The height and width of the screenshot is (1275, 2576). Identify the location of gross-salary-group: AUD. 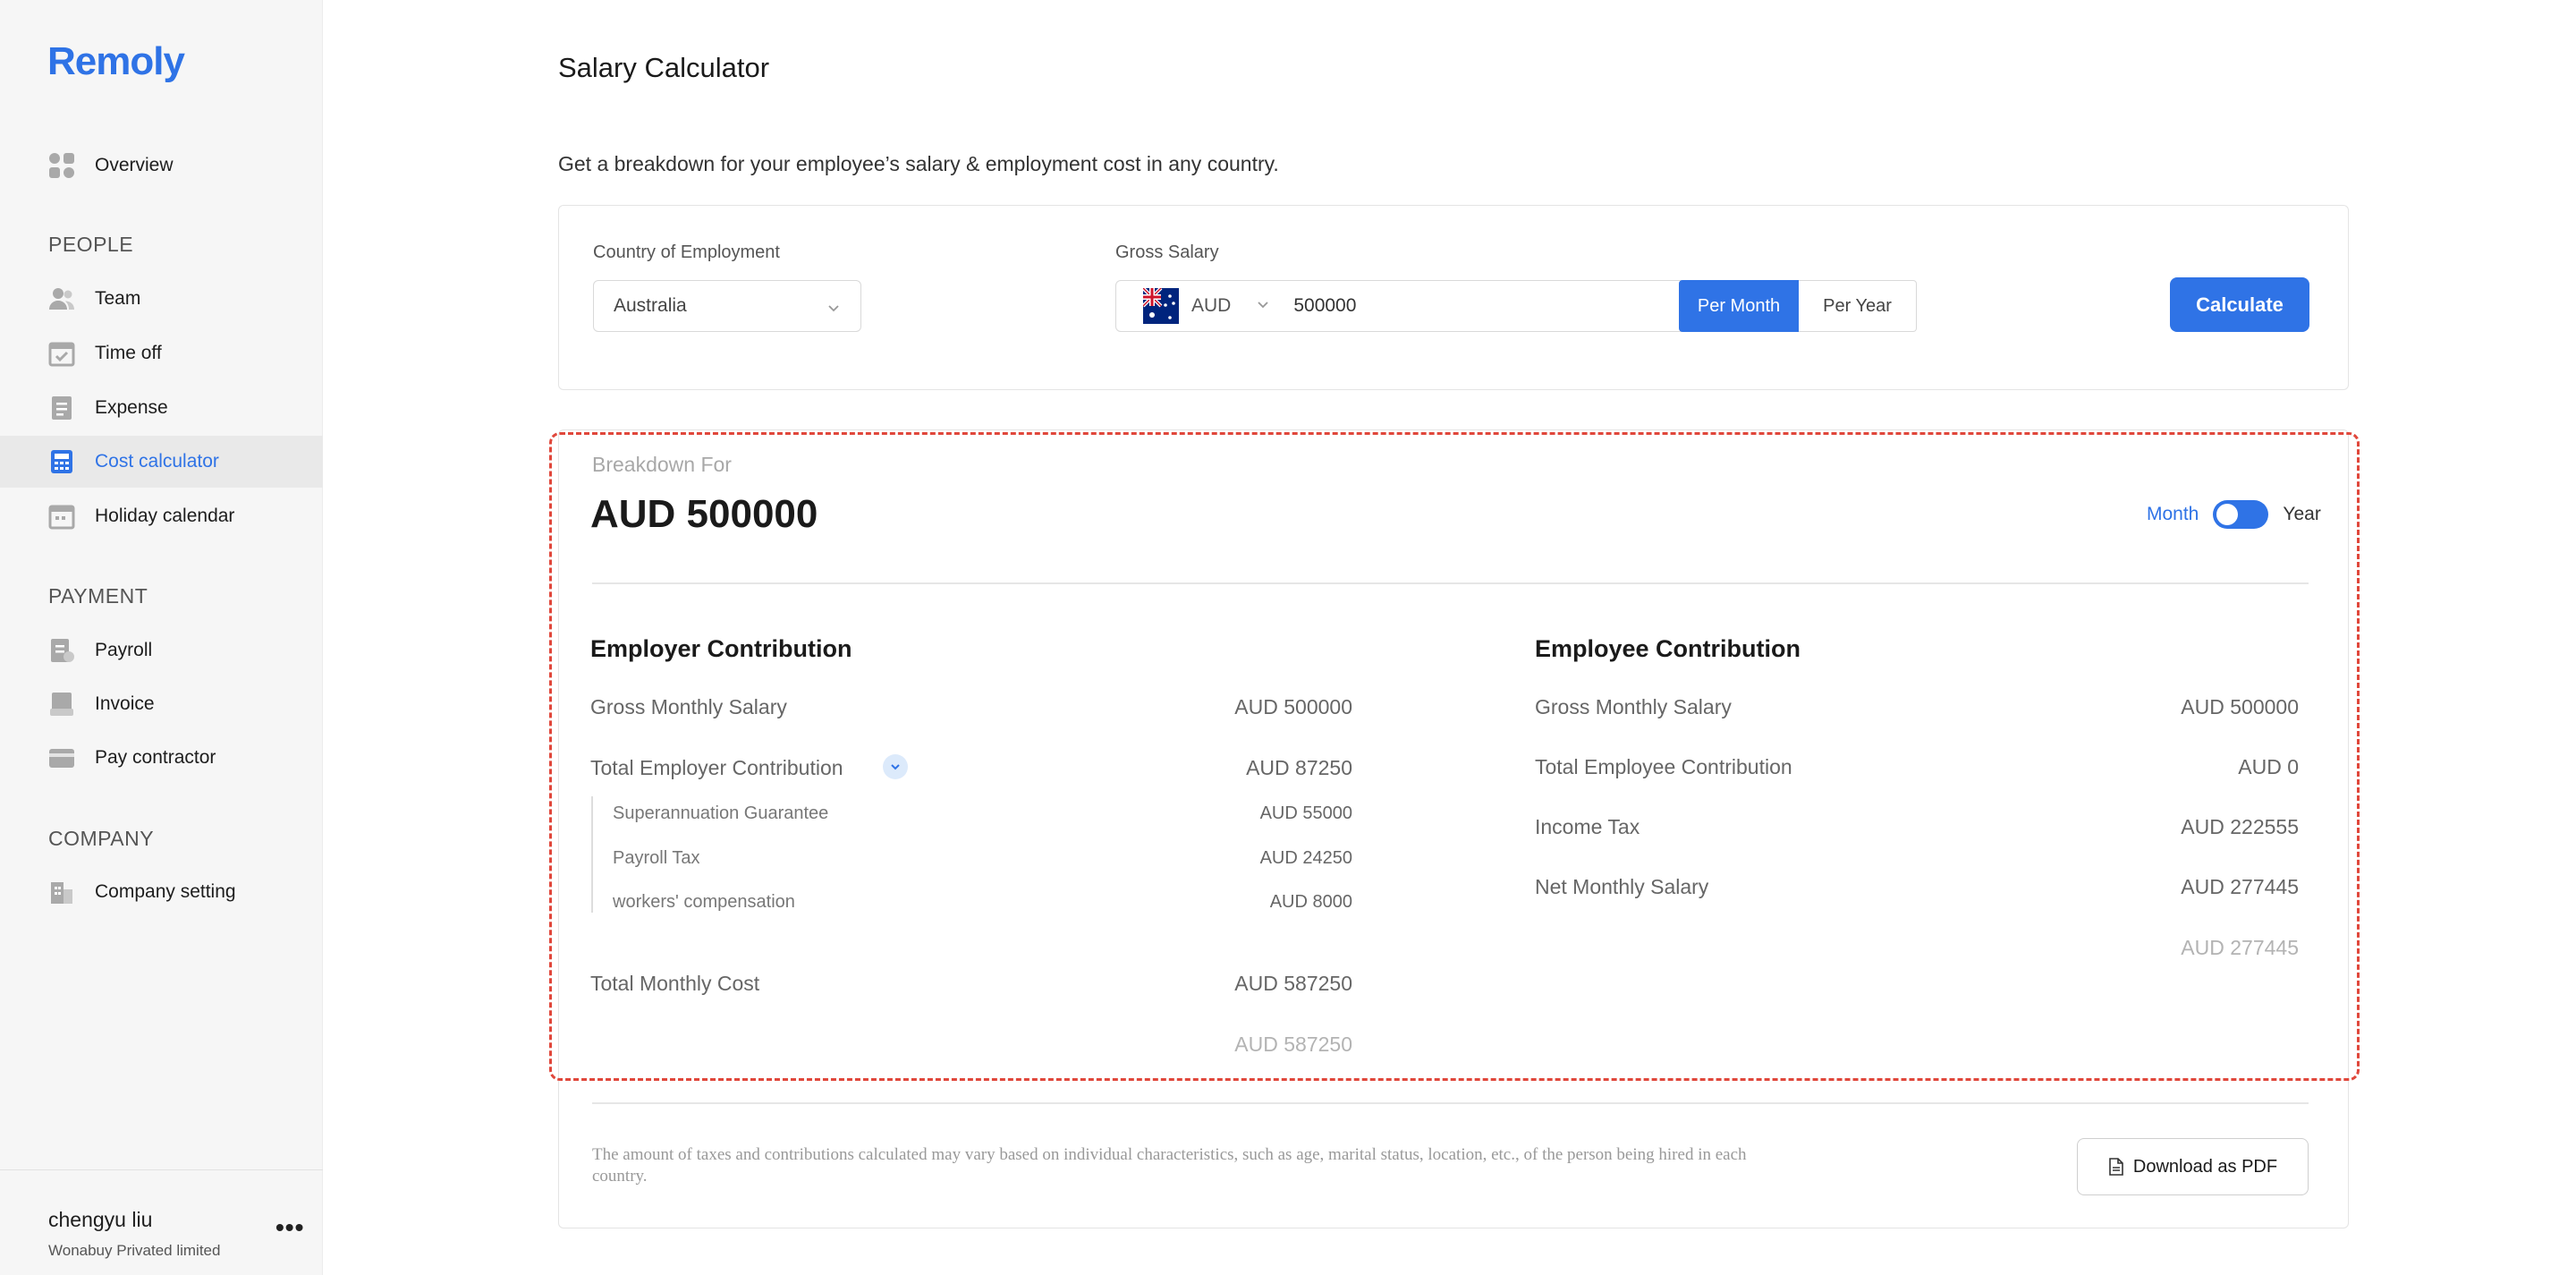
(1401, 306).